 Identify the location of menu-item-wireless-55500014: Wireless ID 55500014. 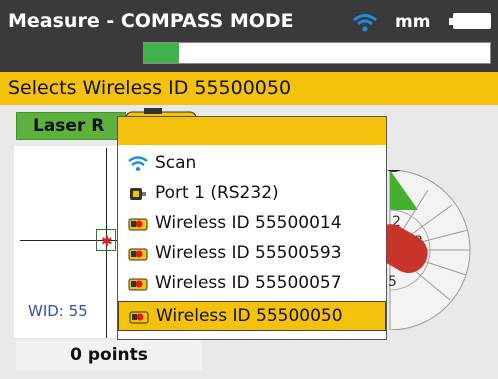
(252, 224).